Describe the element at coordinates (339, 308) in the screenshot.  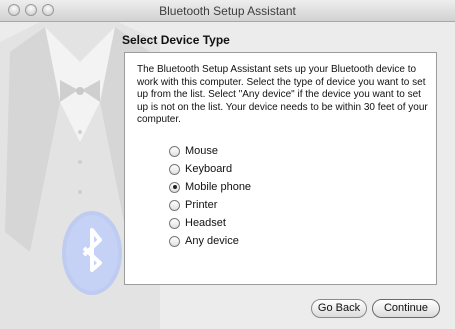
I see `go-back-button: Go Back` at that location.